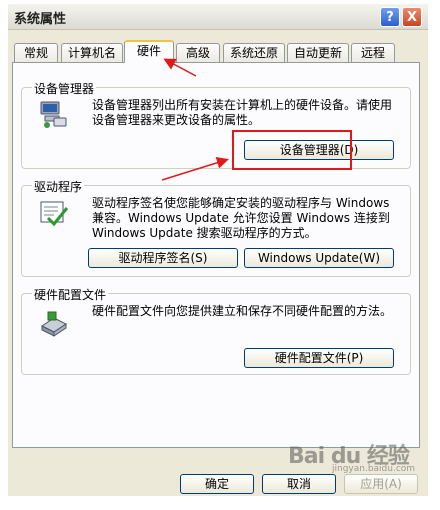 This screenshot has width=440, height=510. I want to click on watermark-sub: jingyan.baidu.com, so click(374, 469).